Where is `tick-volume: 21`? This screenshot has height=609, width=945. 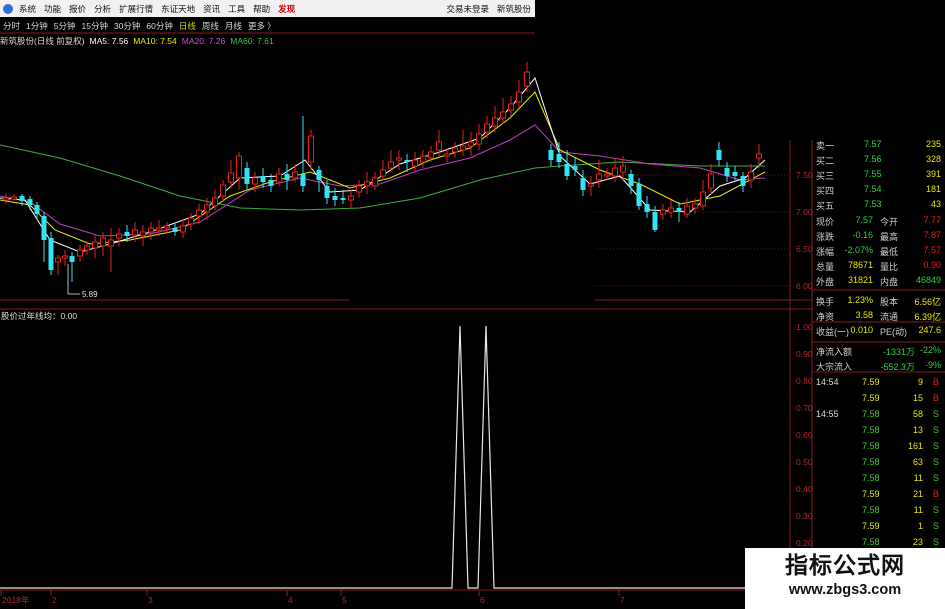
tick-volume: 21 is located at coordinates (917, 494).